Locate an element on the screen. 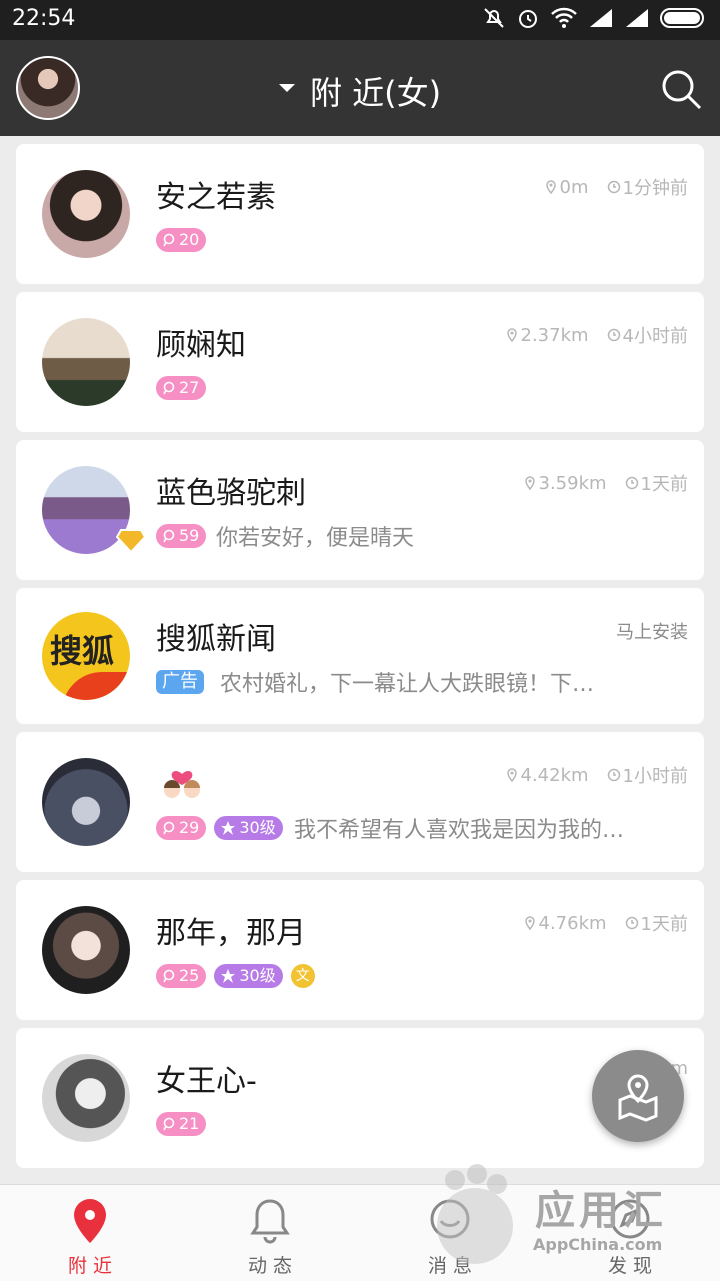 The image size is (720, 1281). chat-count-badge: 20 is located at coordinates (181, 240).